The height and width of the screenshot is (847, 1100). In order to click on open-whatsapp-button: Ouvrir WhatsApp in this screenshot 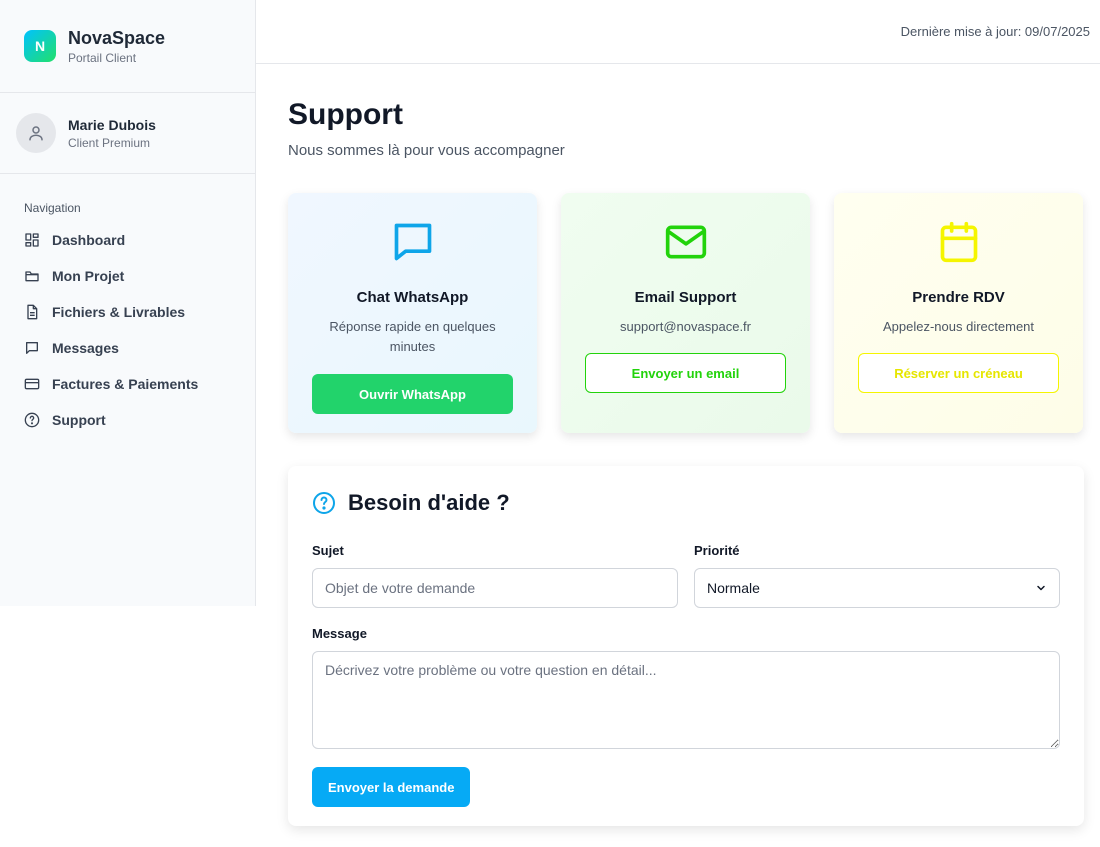, I will do `click(412, 394)`.